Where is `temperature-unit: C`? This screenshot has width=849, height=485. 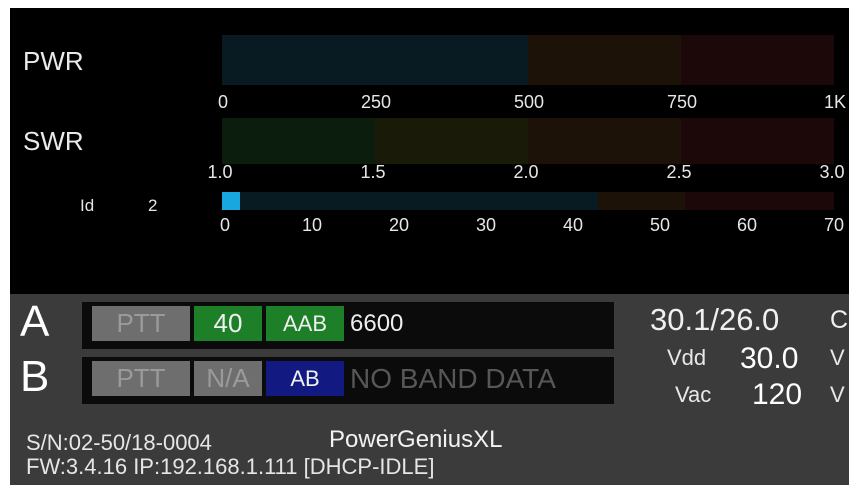 temperature-unit: C is located at coordinates (839, 320).